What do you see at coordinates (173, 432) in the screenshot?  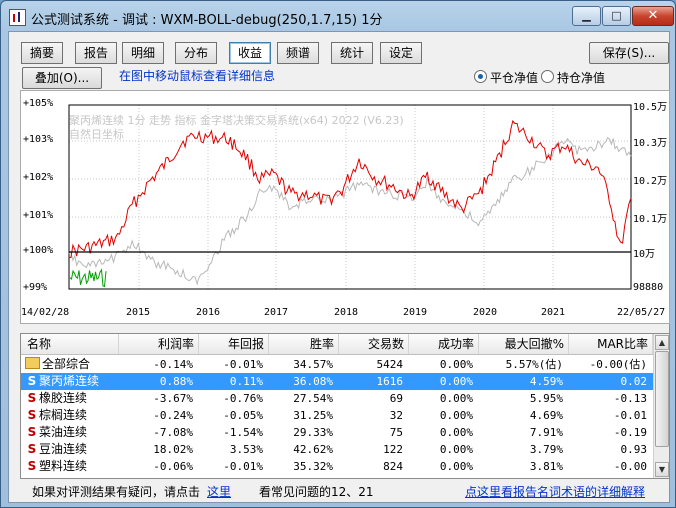 I see `cell-profit: -7.08%` at bounding box center [173, 432].